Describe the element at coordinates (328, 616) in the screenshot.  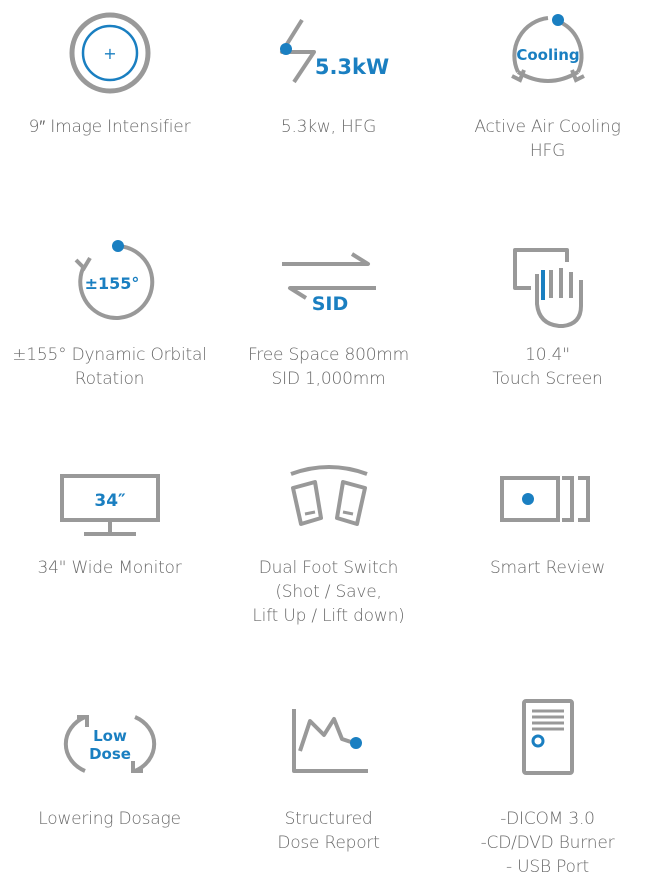
I see `feature-label-line: Lift Up / Lift down)` at that location.